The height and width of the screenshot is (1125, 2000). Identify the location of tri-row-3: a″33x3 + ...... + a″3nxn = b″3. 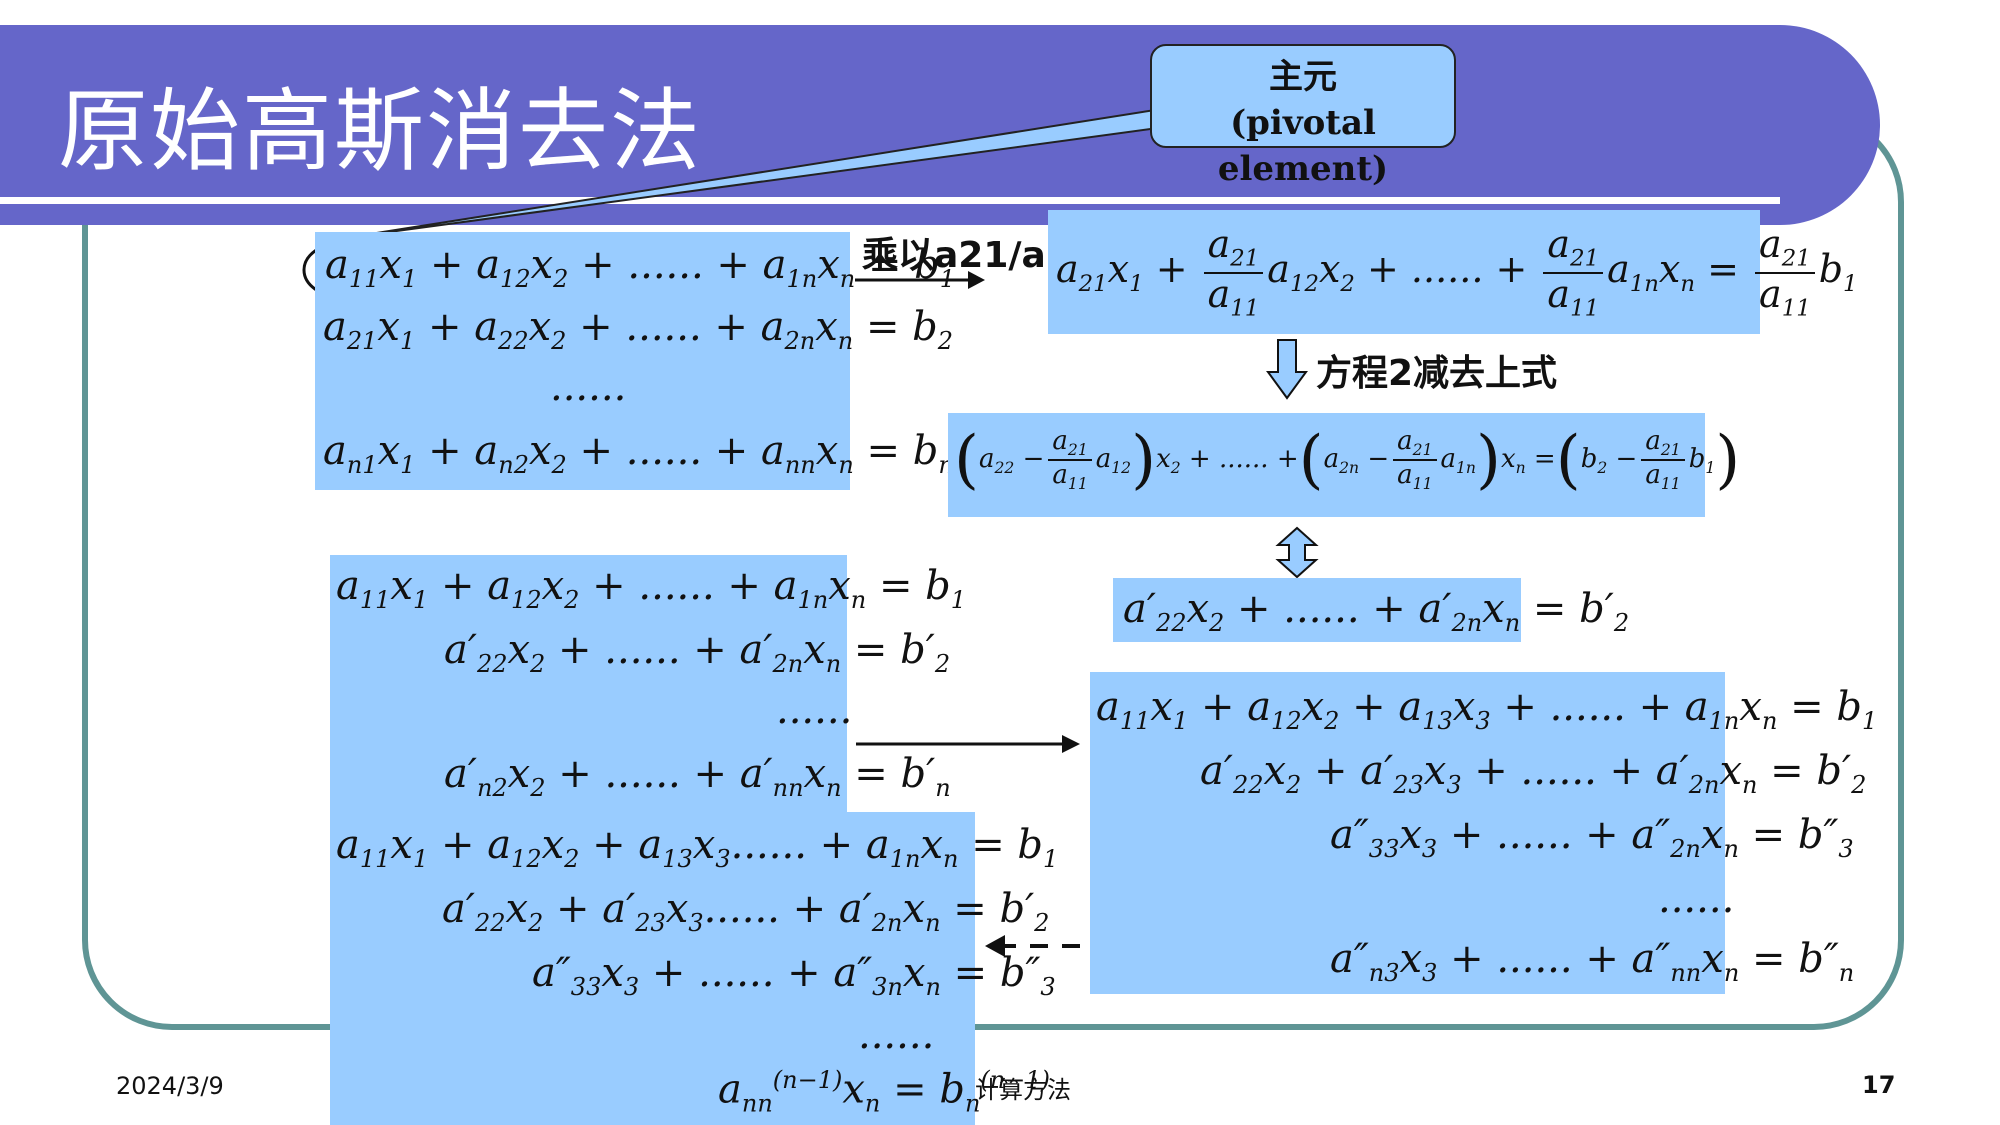
(794, 975).